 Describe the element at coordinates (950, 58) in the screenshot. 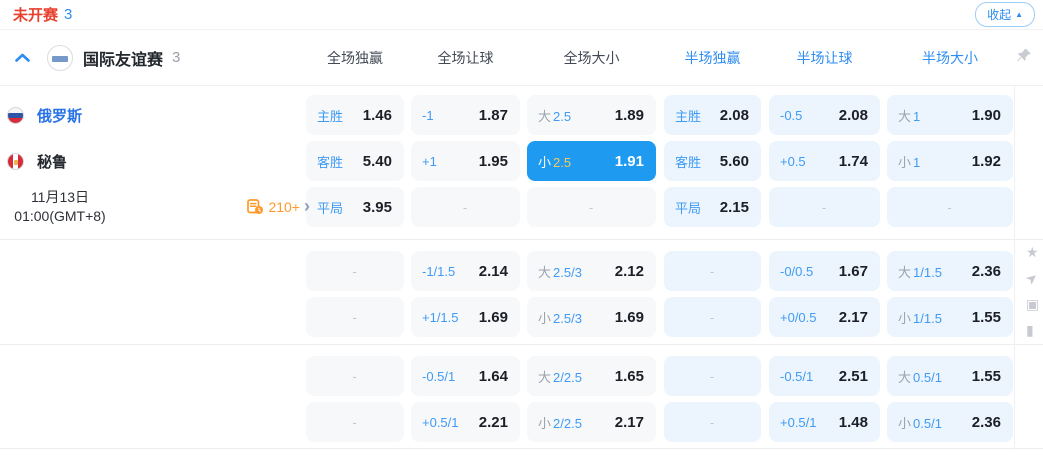

I see `column-header-half-overunder: 半场大小` at that location.